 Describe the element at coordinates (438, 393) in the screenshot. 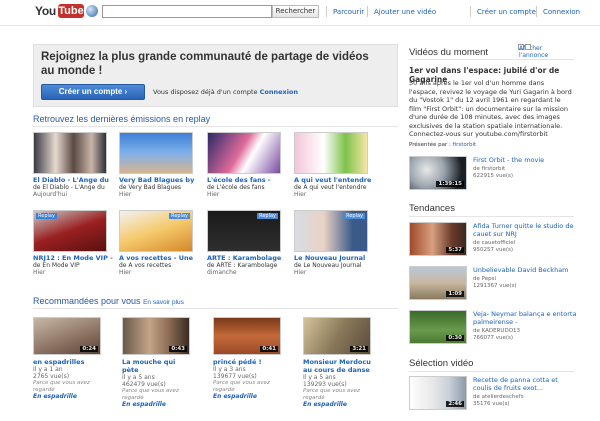

I see `video-thumbnail: 2:46` at that location.